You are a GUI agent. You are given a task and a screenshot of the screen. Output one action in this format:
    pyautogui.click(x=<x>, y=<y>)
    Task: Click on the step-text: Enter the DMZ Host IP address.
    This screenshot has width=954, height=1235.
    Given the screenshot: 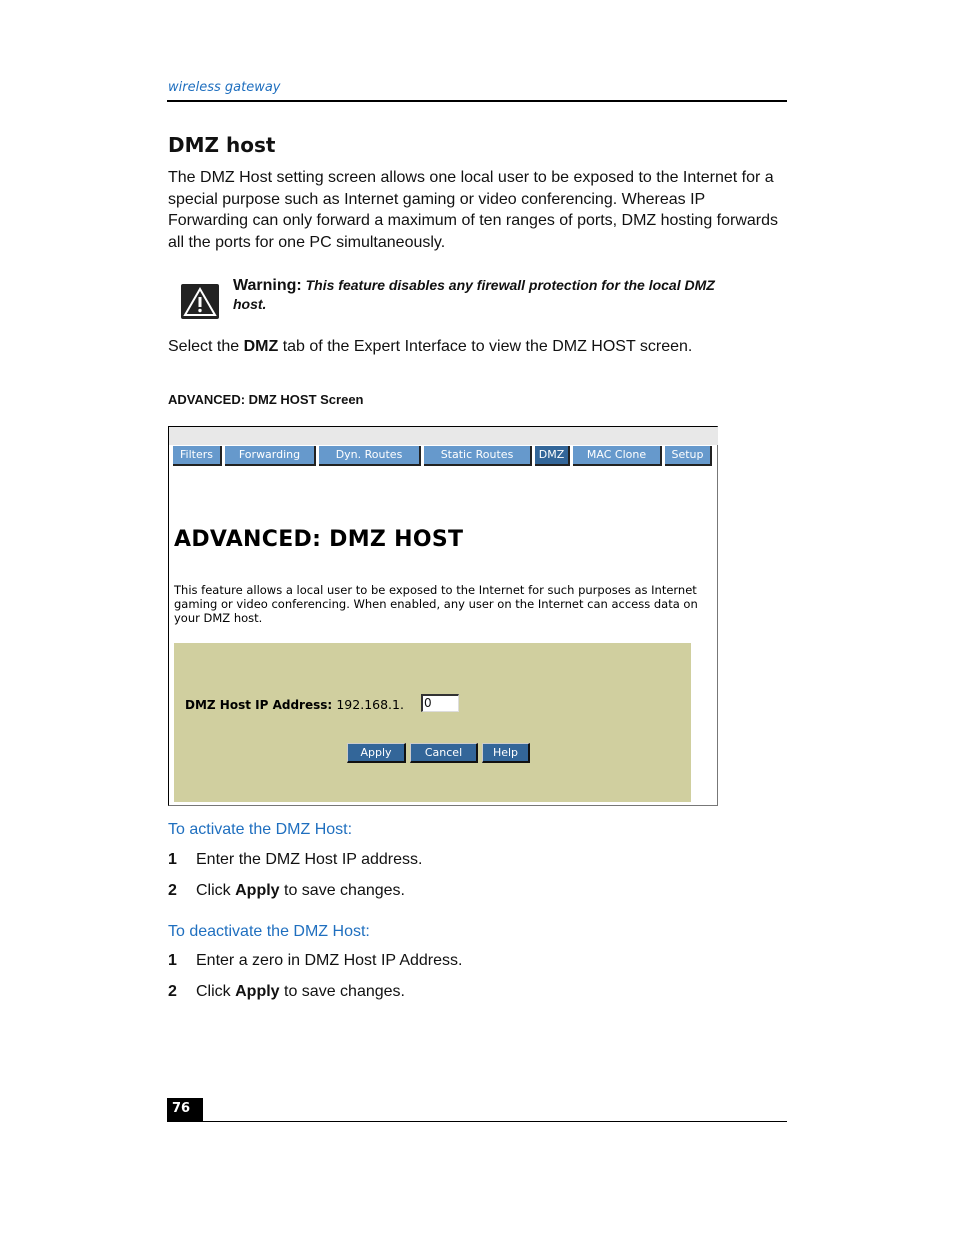 What is the action you would take?
    pyautogui.click(x=309, y=859)
    